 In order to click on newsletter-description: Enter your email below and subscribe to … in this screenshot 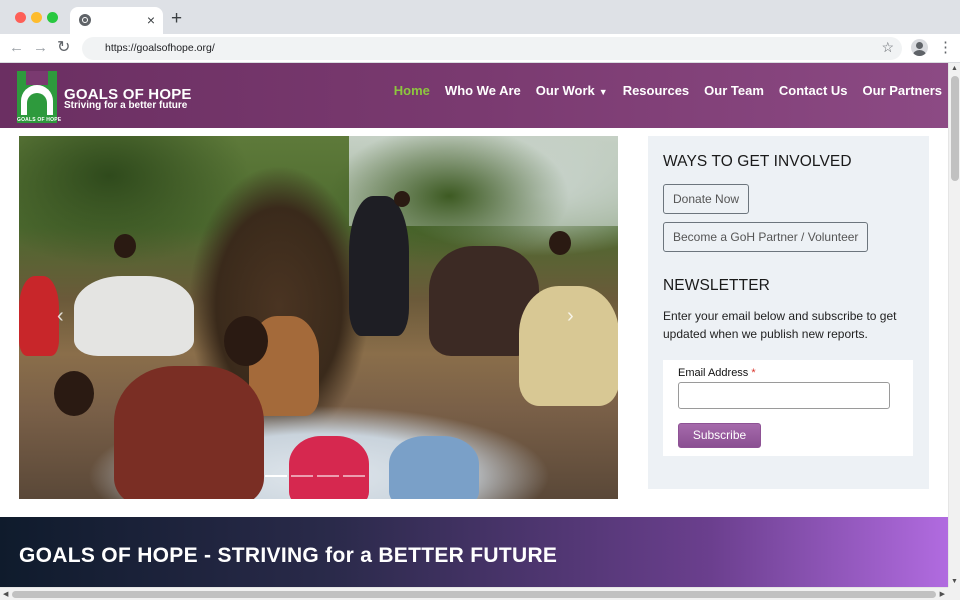, I will do `click(780, 325)`.